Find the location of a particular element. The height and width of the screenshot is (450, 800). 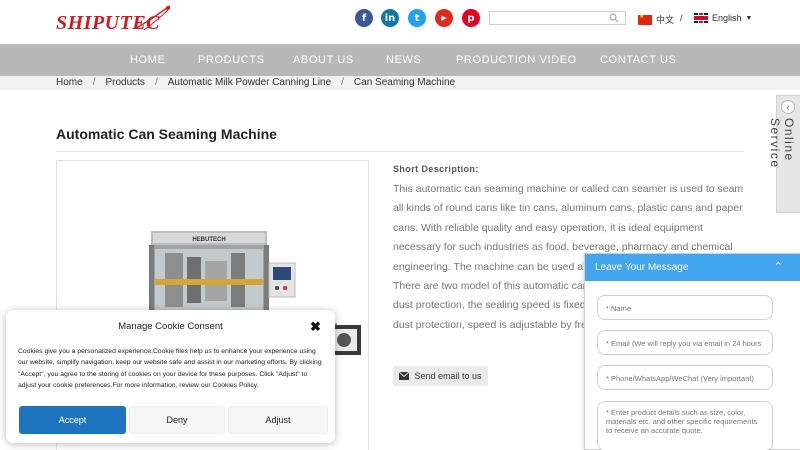

youtube-icon: ▶ is located at coordinates (444, 18).